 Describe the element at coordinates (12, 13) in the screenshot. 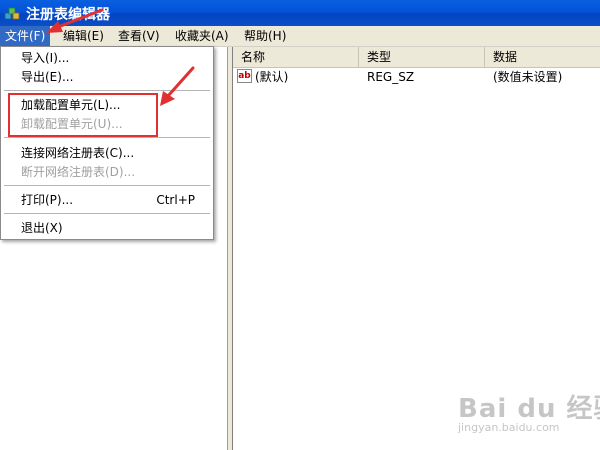

I see `registry-editor-icon` at that location.